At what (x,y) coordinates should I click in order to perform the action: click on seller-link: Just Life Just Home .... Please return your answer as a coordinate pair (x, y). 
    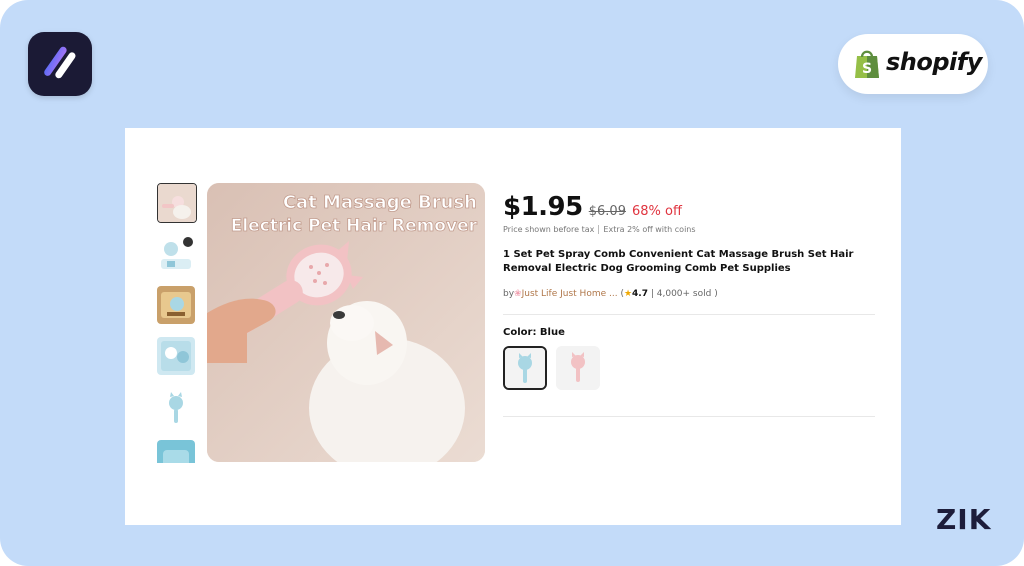
    Looking at the image, I should click on (570, 294).